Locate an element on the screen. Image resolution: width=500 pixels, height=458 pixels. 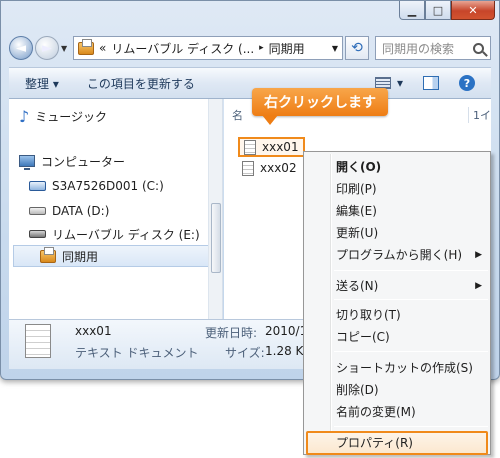
menu-item: プロパティ(R) is located at coordinates (411, 443).